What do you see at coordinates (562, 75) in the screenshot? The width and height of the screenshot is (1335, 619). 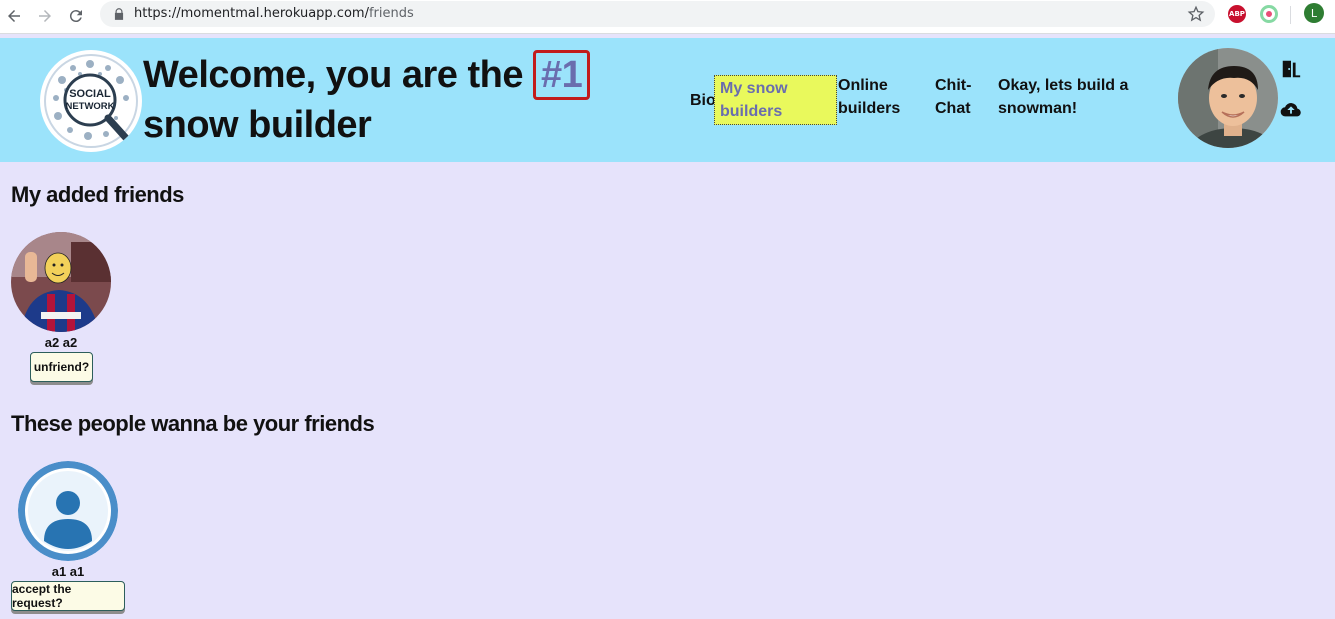 I see `rank-badge: #1` at bounding box center [562, 75].